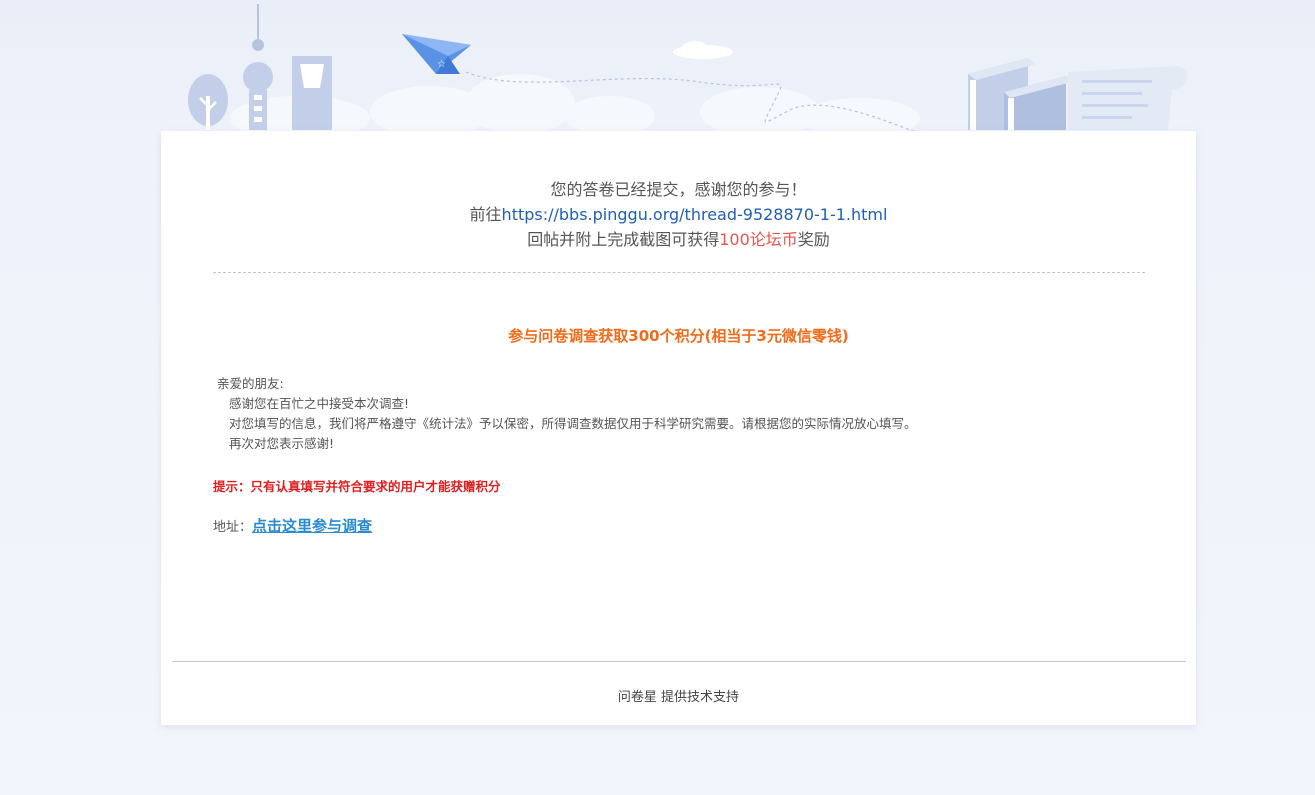  I want to click on footer-powered-by: 问卷星 提供技术支持, so click(678, 697).